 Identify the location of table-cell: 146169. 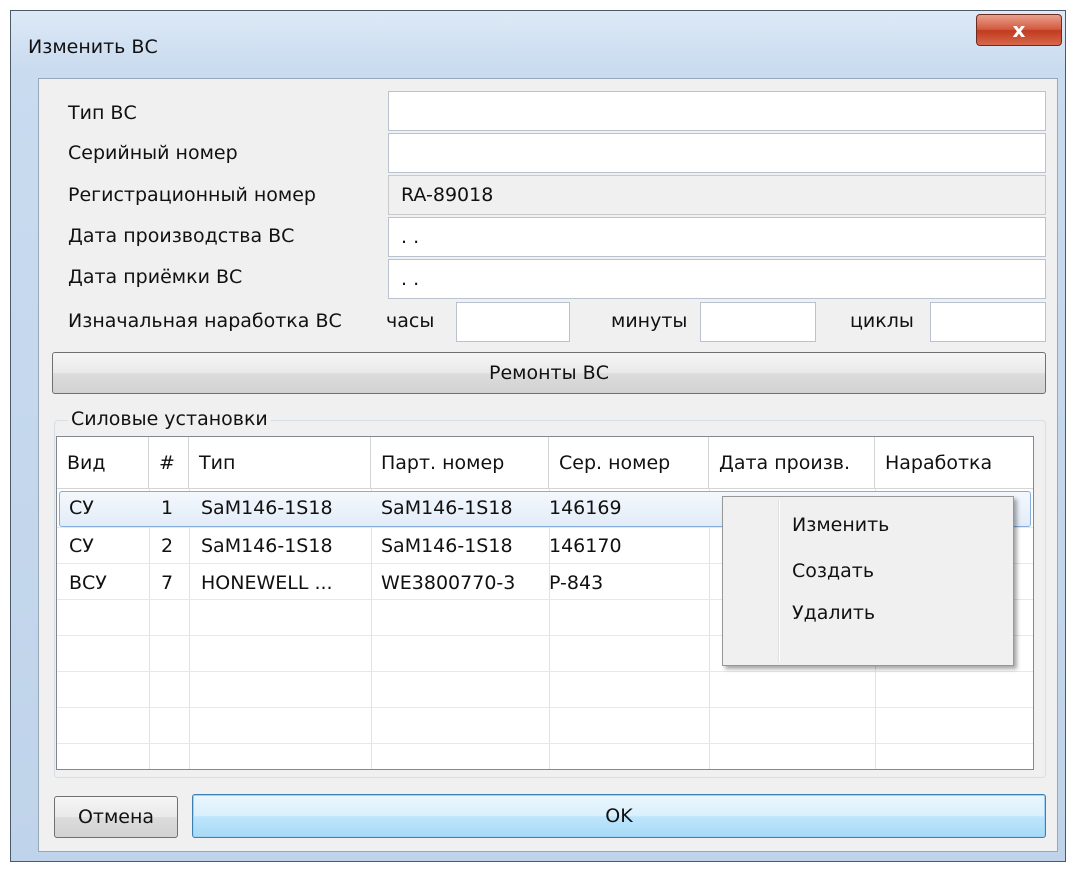
(585, 508).